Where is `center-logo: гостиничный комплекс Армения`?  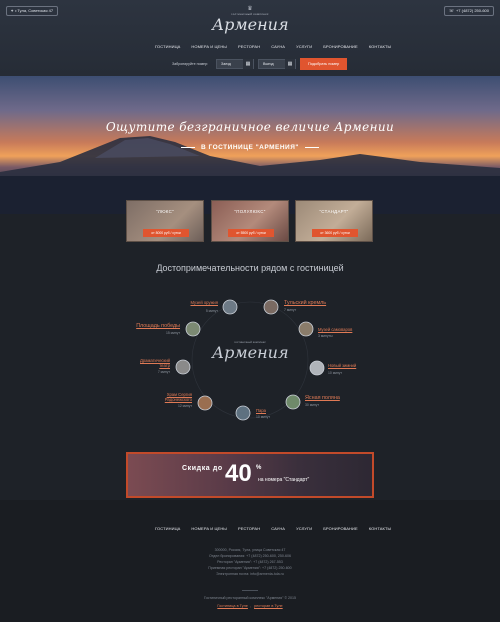 center-logo: гостиничный комплекс Армения is located at coordinates (250, 351).